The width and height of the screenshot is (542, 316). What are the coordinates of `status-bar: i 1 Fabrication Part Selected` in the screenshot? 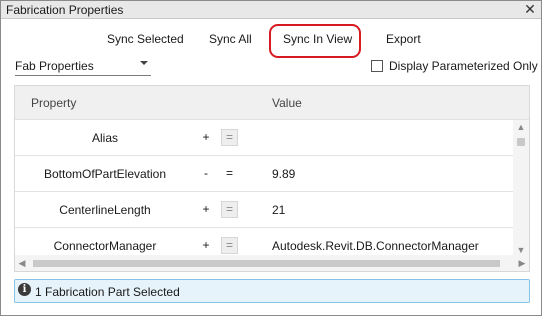 It's located at (272, 291).